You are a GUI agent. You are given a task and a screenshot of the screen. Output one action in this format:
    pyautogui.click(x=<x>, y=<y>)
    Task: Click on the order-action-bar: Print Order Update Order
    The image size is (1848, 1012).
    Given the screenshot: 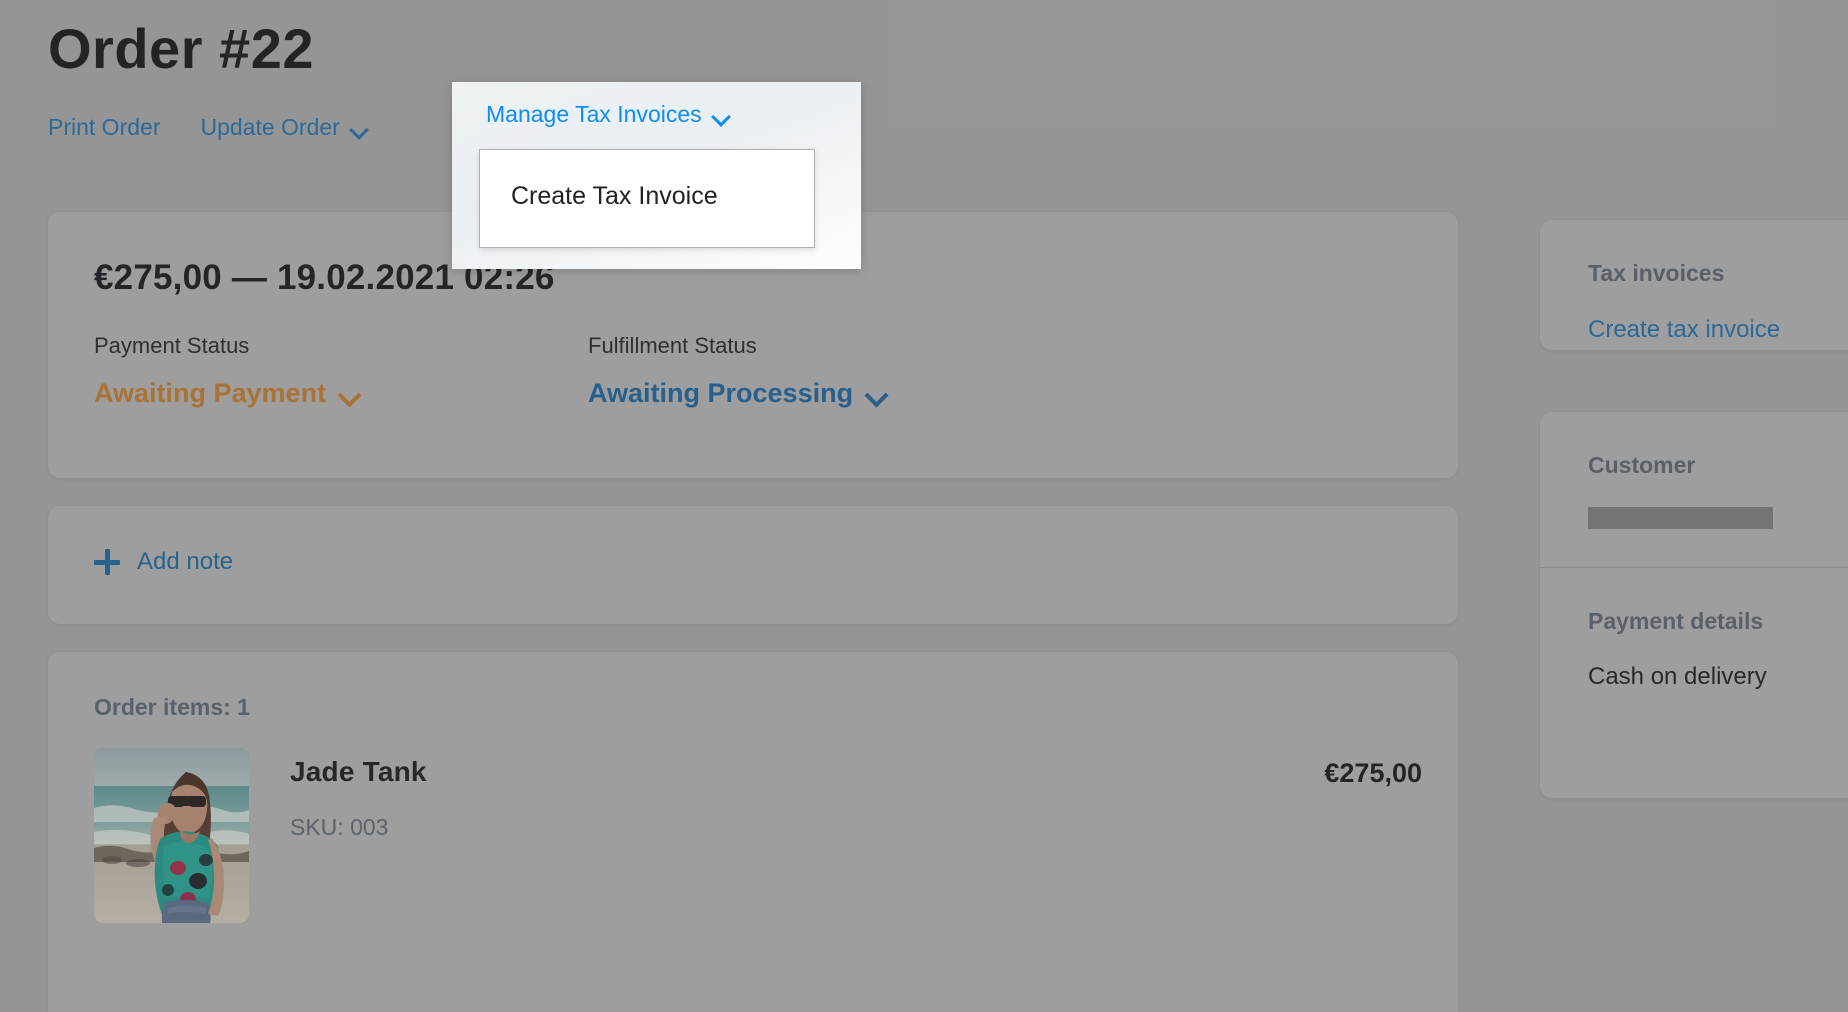 What is the action you would take?
    pyautogui.click(x=207, y=127)
    